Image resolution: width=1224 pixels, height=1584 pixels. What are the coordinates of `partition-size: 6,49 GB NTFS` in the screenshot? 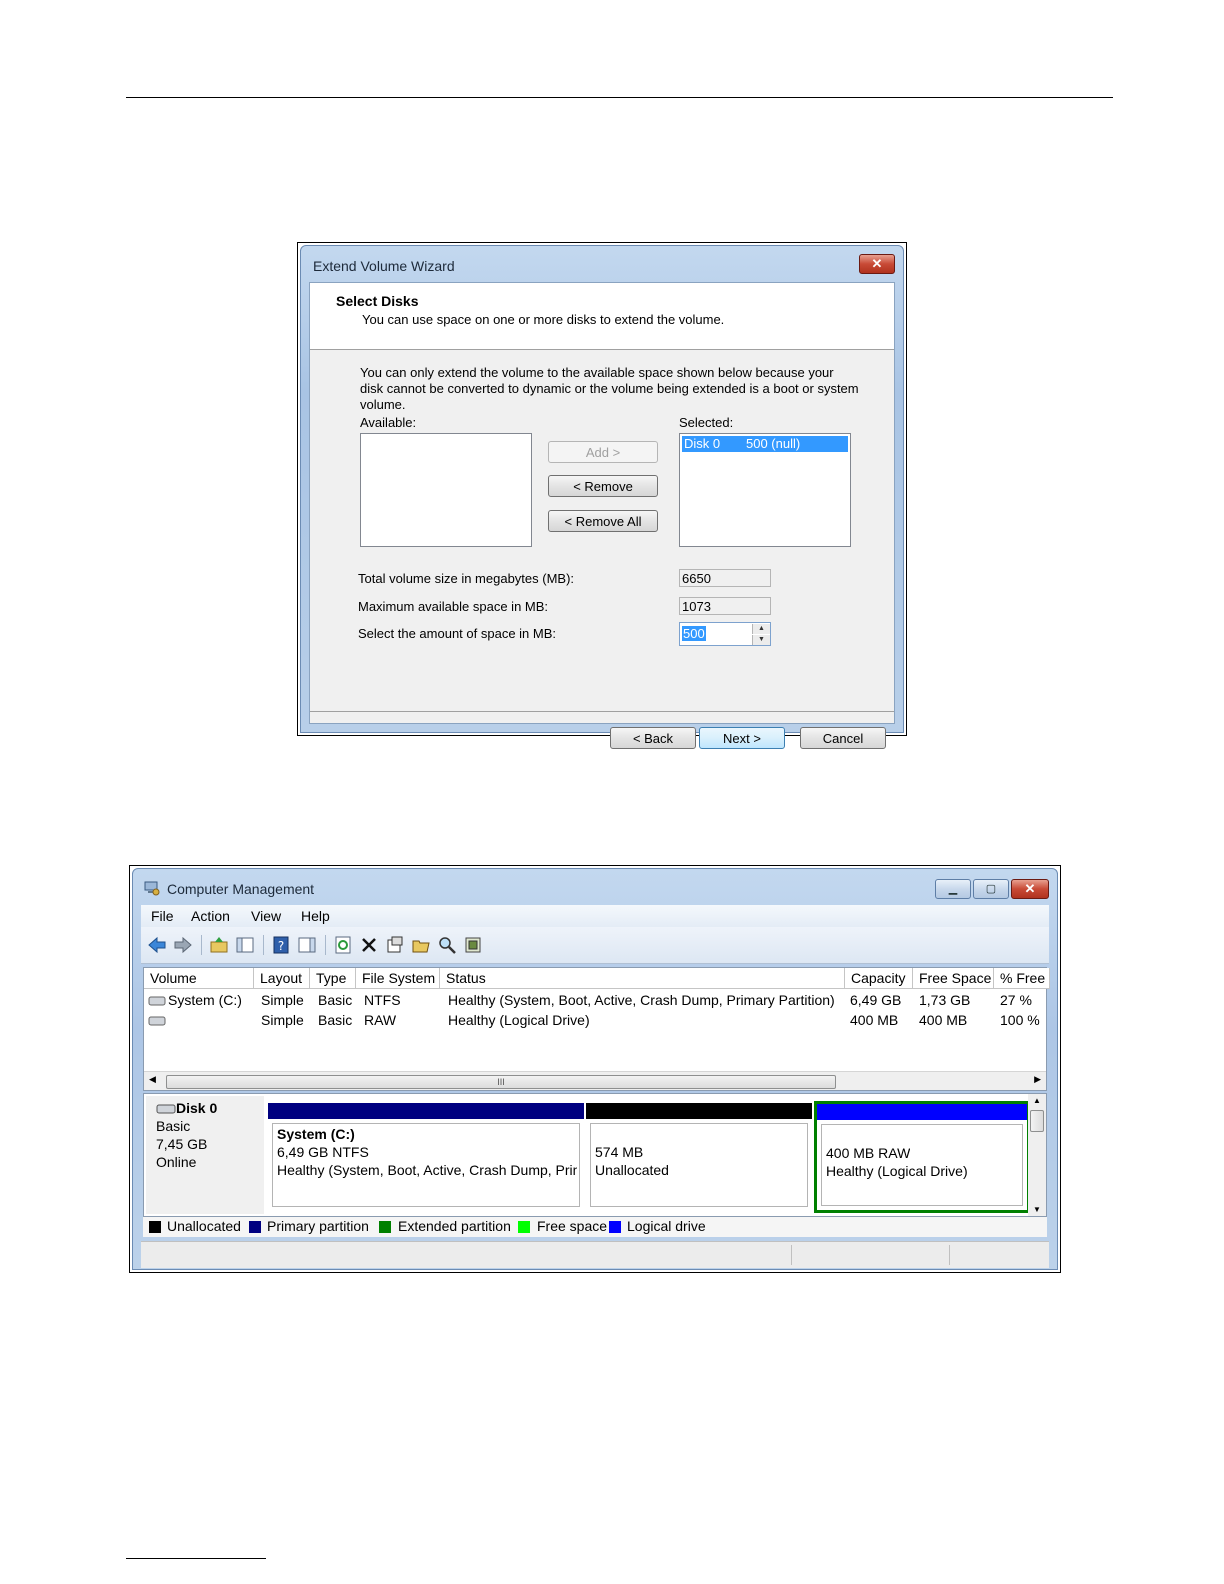 It's located at (323, 1152).